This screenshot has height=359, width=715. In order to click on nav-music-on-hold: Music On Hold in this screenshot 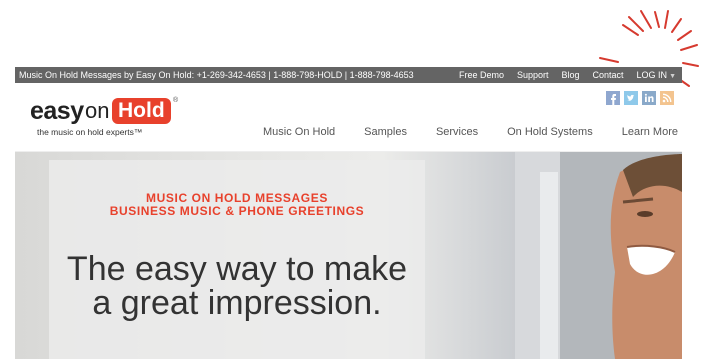, I will do `click(299, 132)`.